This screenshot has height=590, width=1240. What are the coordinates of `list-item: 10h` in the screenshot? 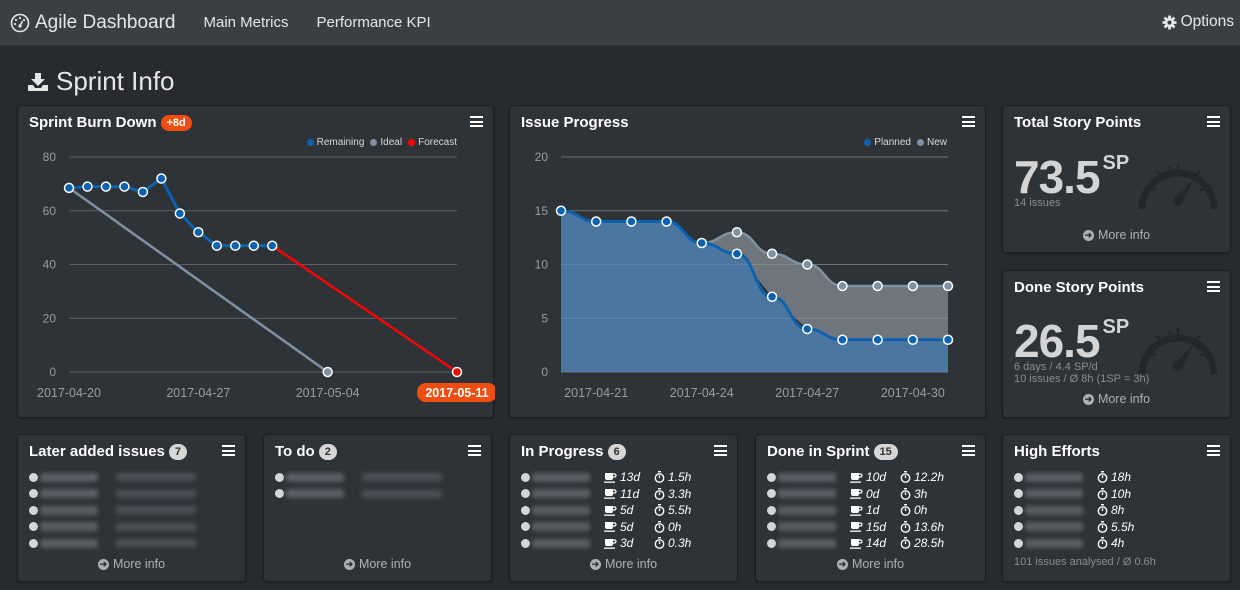 It's located at (1074, 494).